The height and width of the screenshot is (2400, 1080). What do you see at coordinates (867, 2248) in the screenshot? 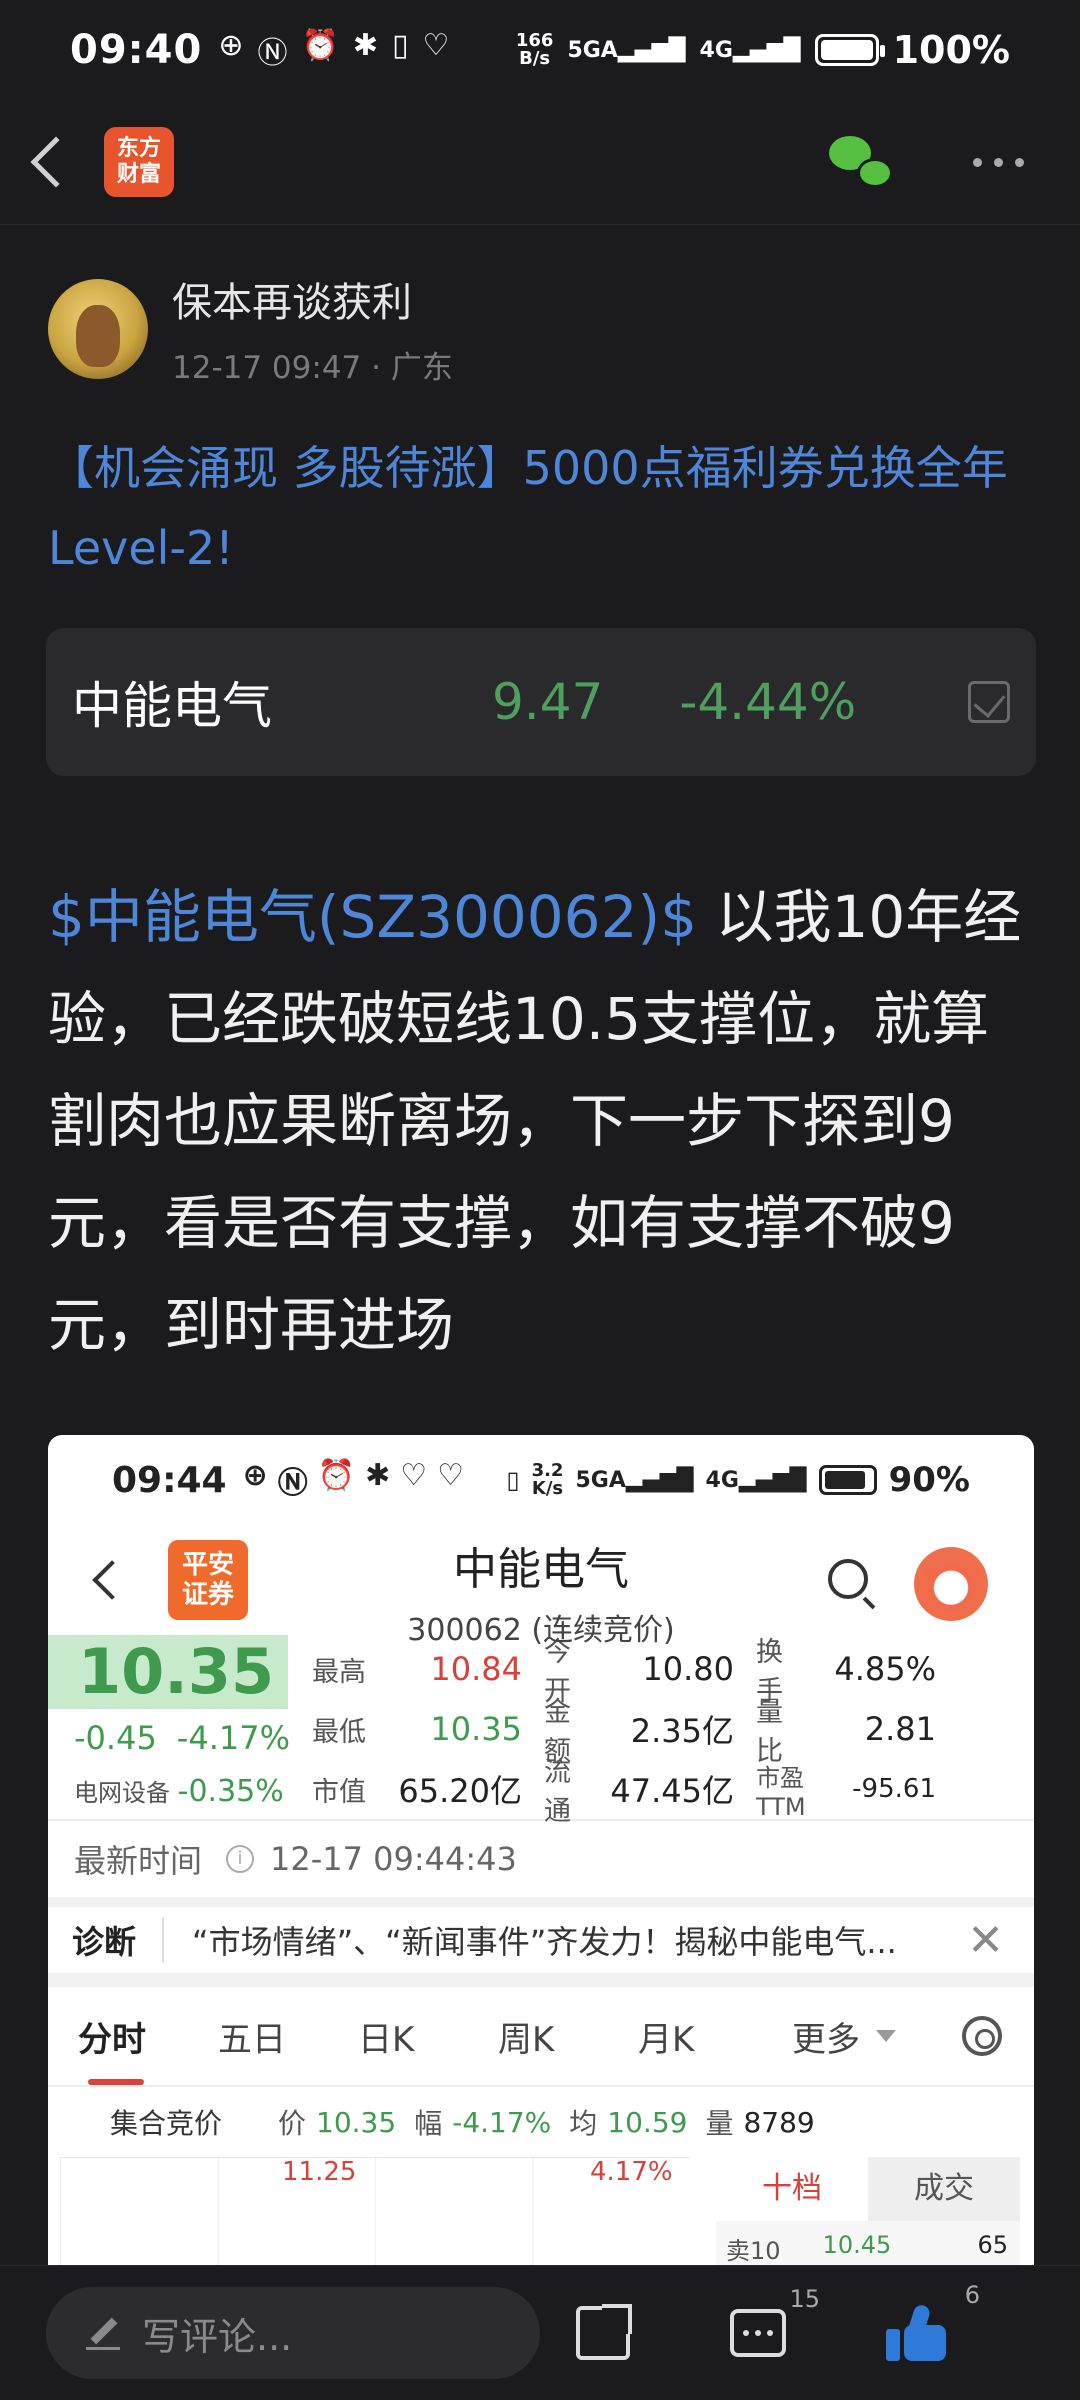
I see `order-book-row: 卖10 10.45 65` at bounding box center [867, 2248].